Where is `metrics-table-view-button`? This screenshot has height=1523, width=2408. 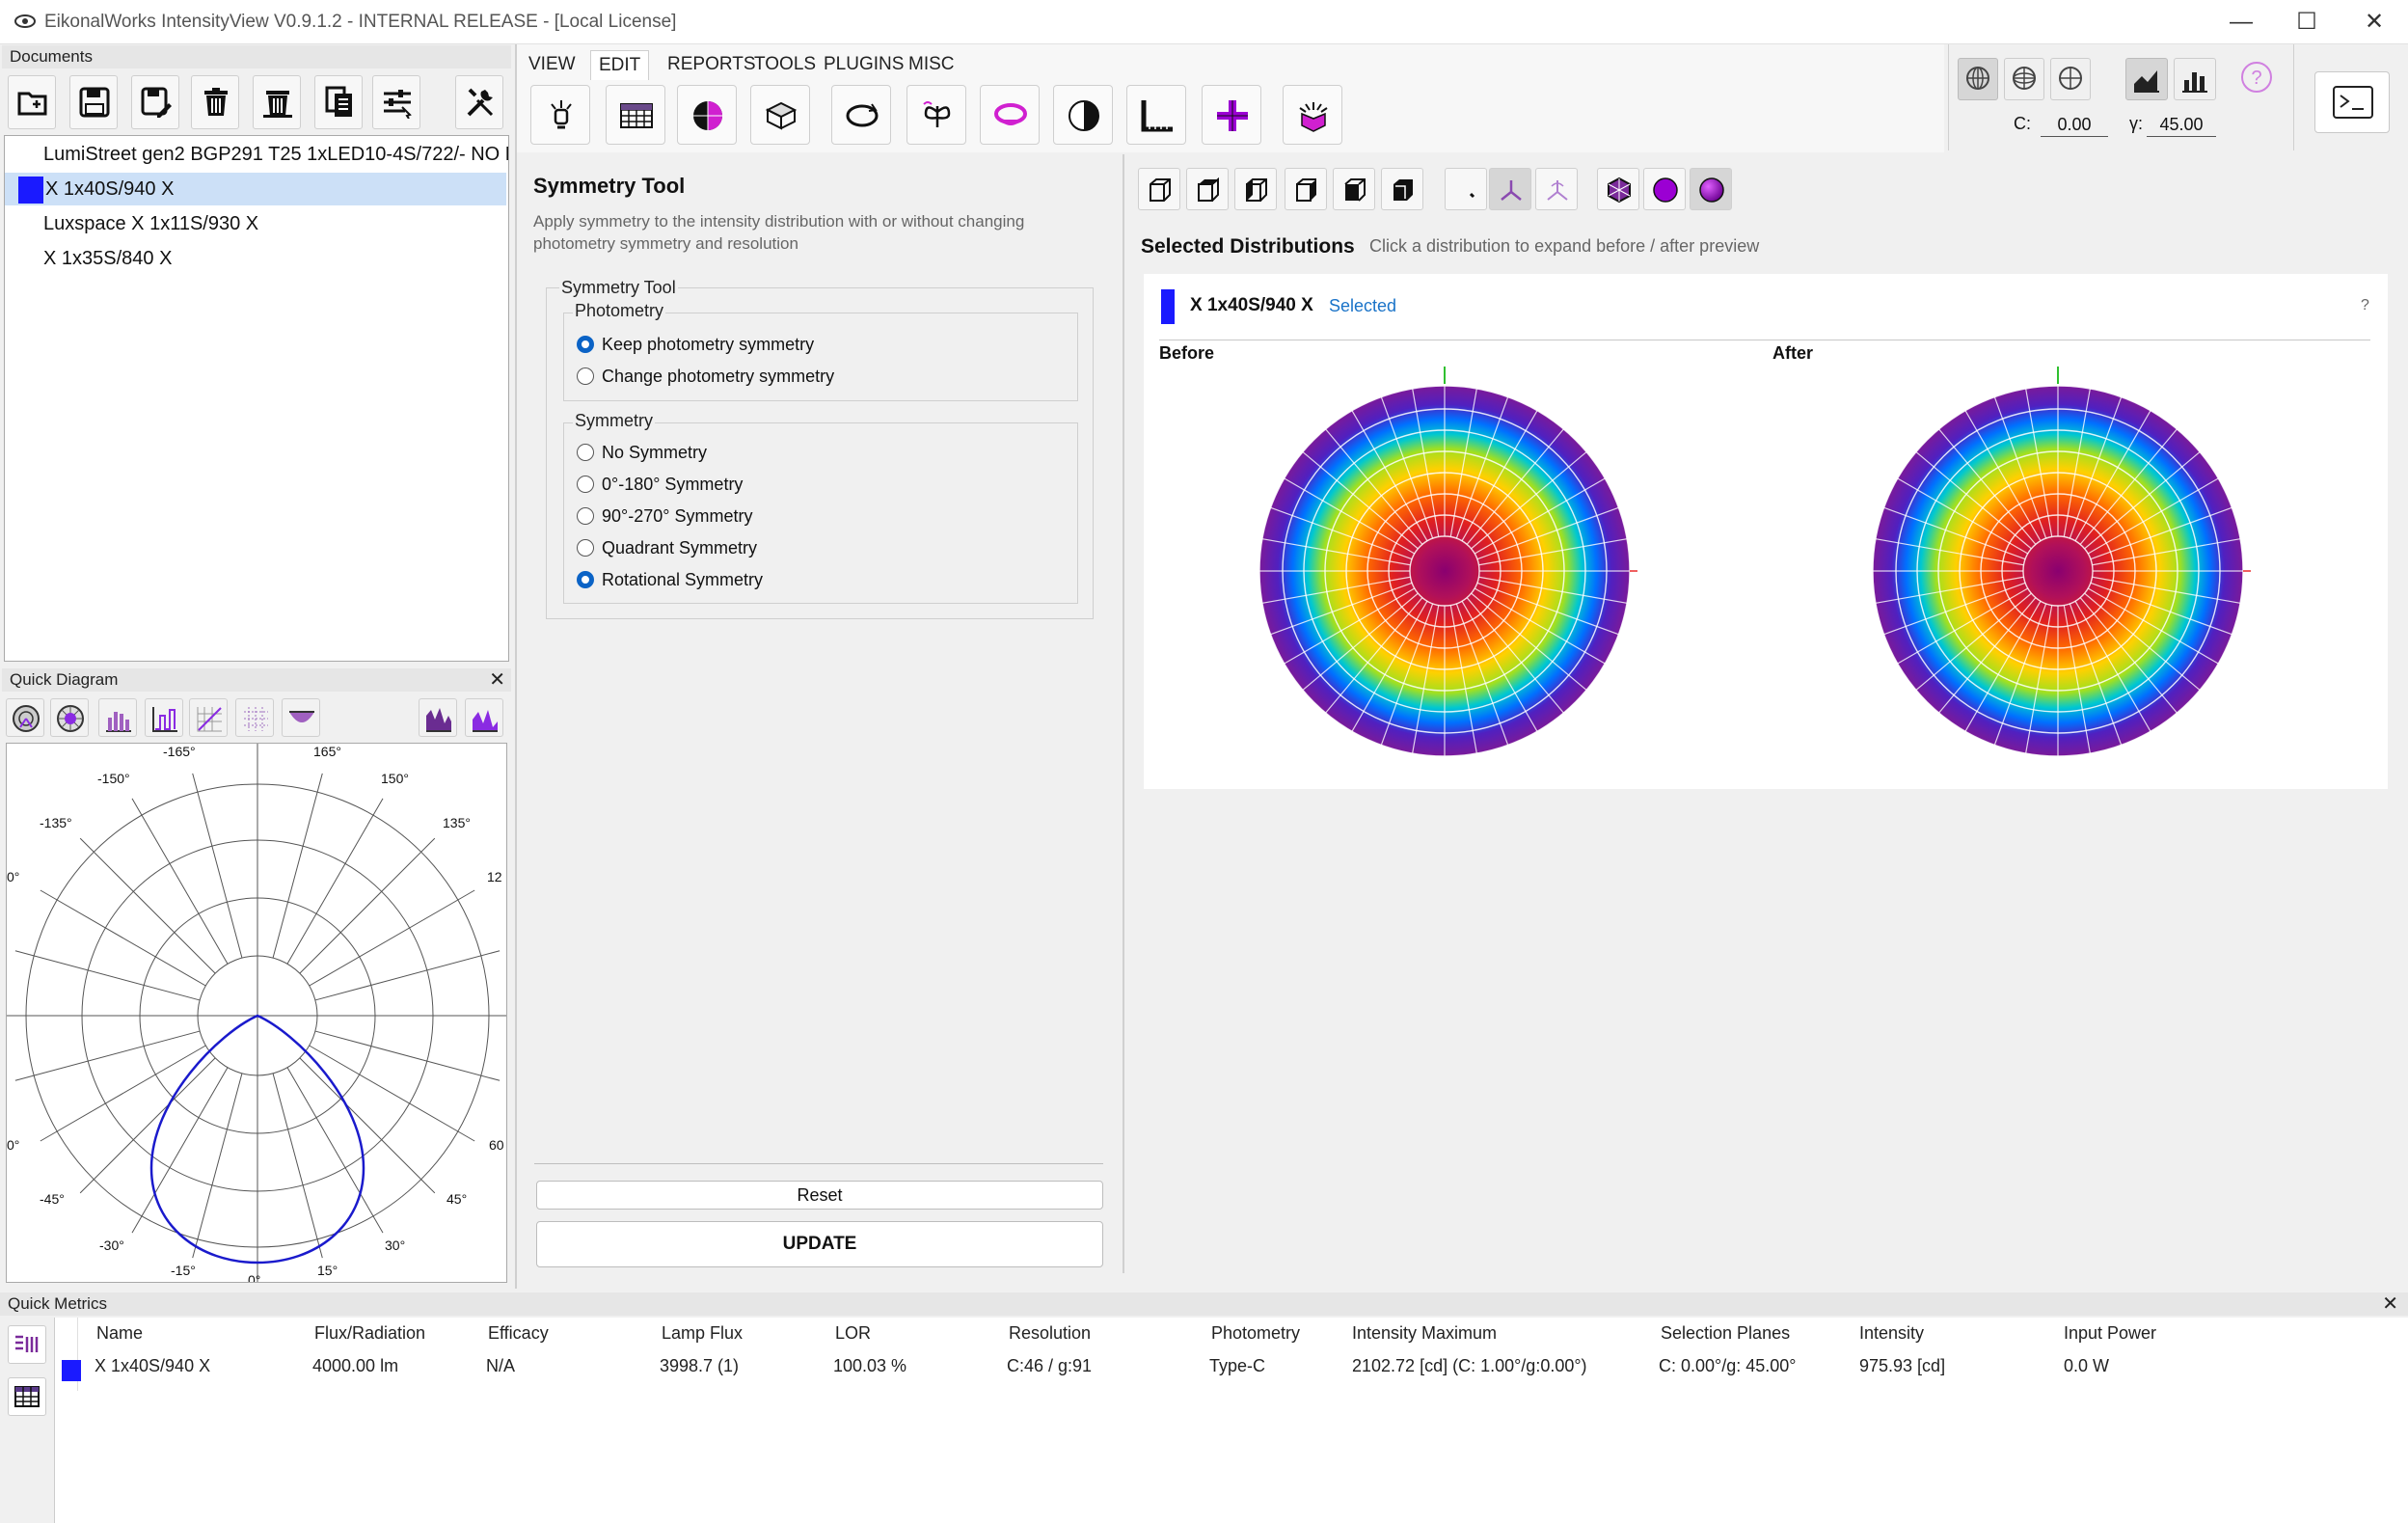 metrics-table-view-button is located at coordinates (27, 1396).